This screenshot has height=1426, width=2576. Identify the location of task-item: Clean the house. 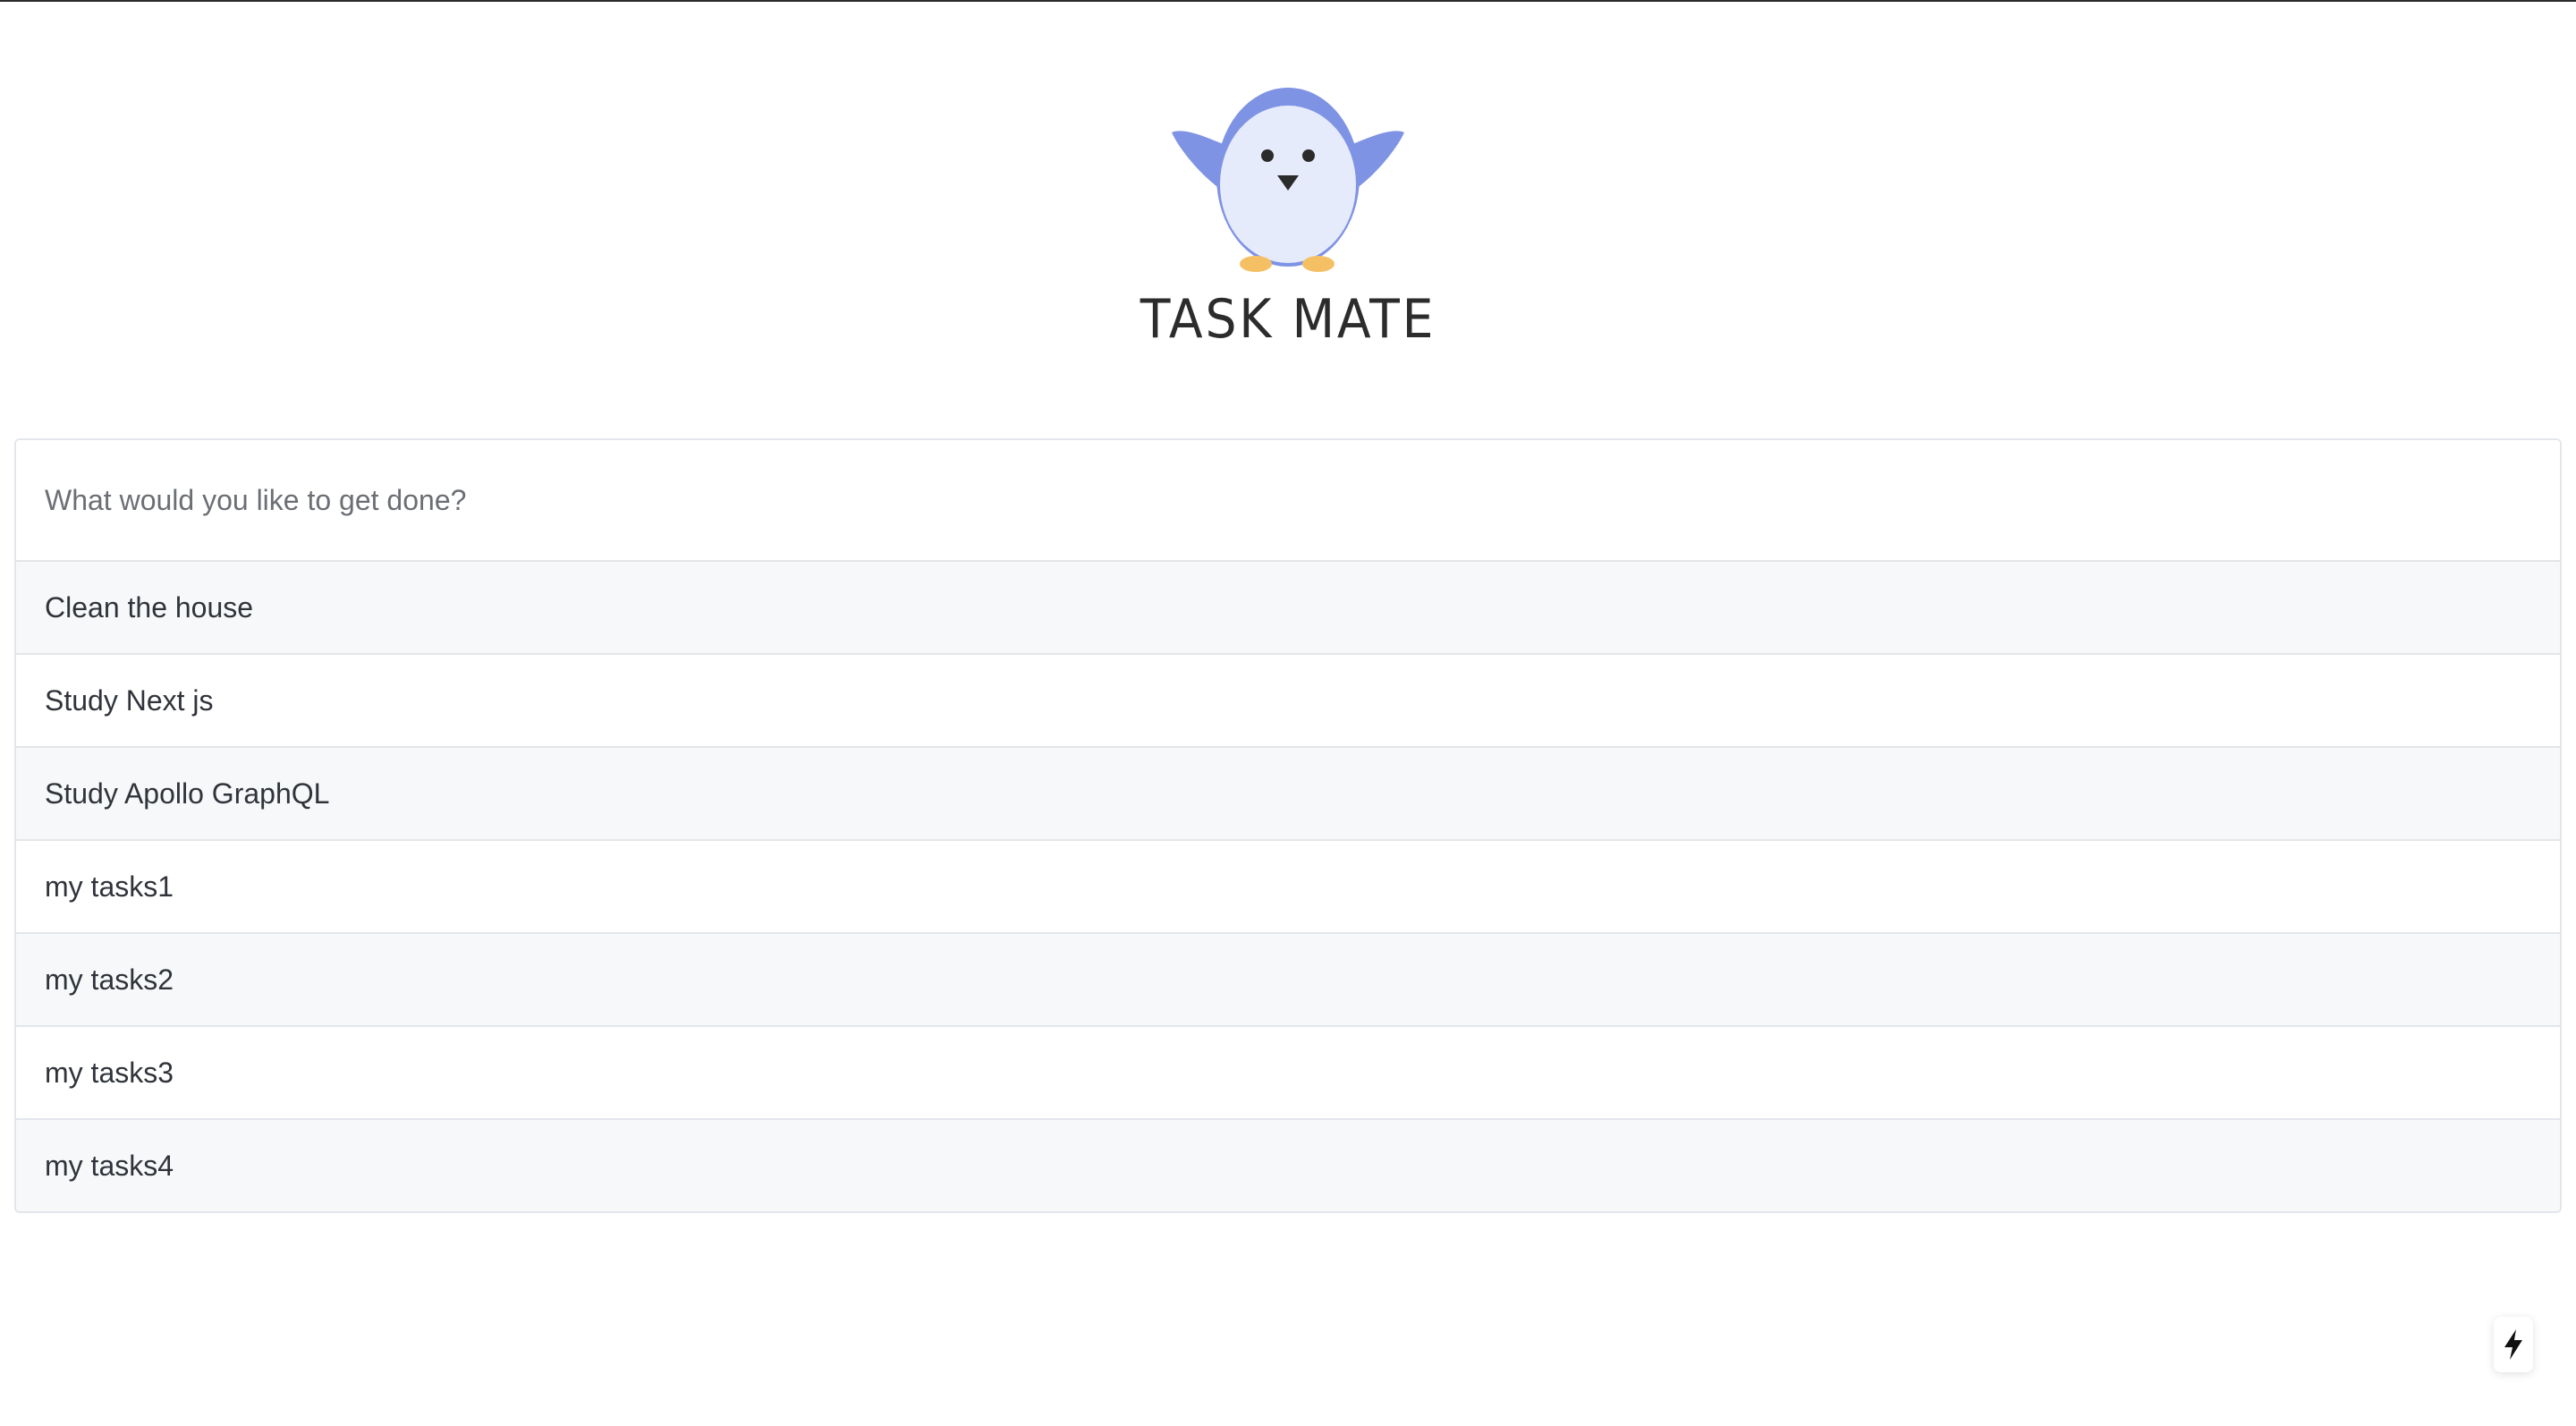
(1288, 609).